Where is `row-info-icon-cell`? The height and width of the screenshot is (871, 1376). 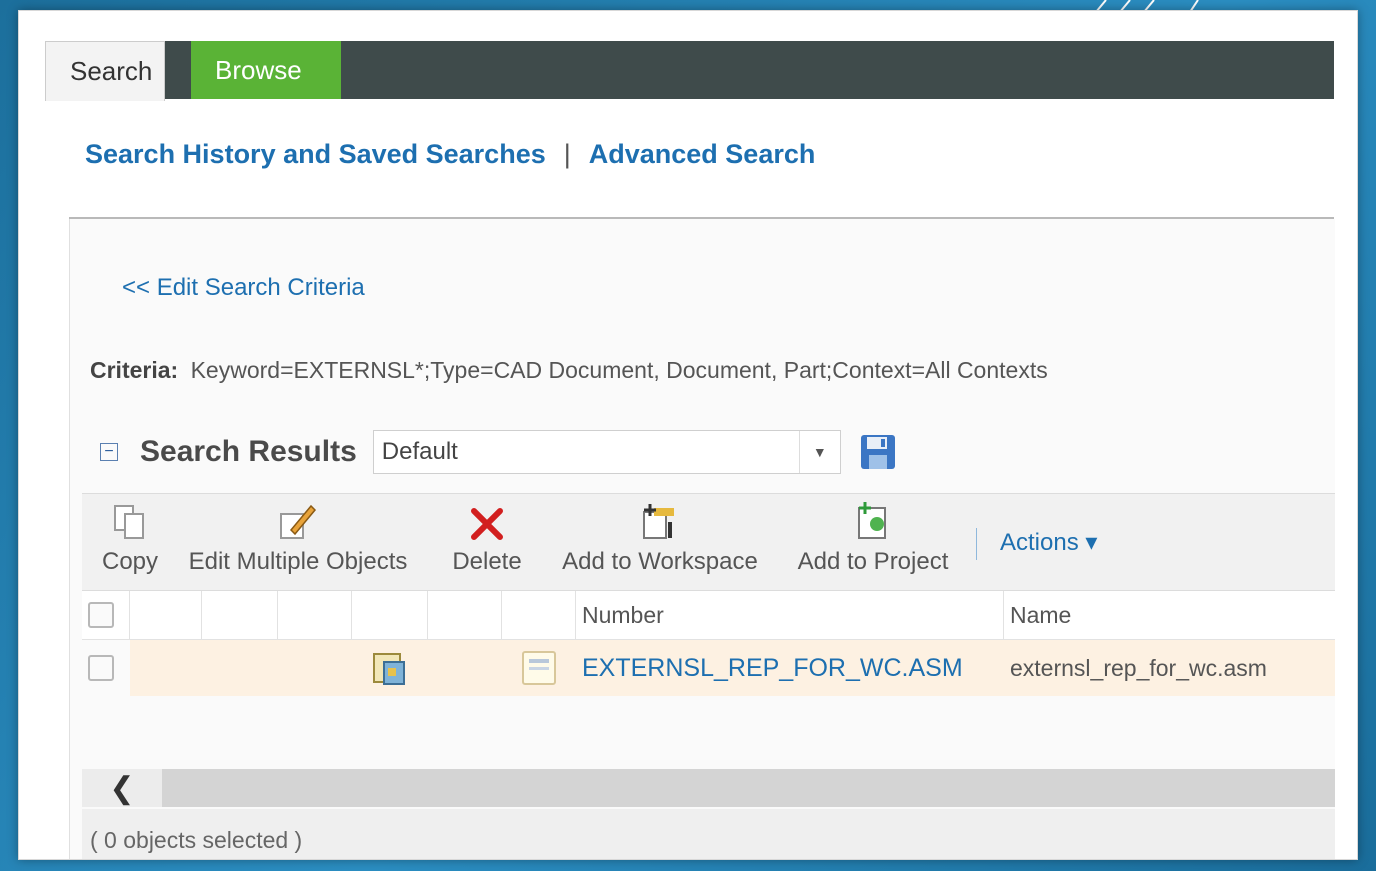 row-info-icon-cell is located at coordinates (539, 668).